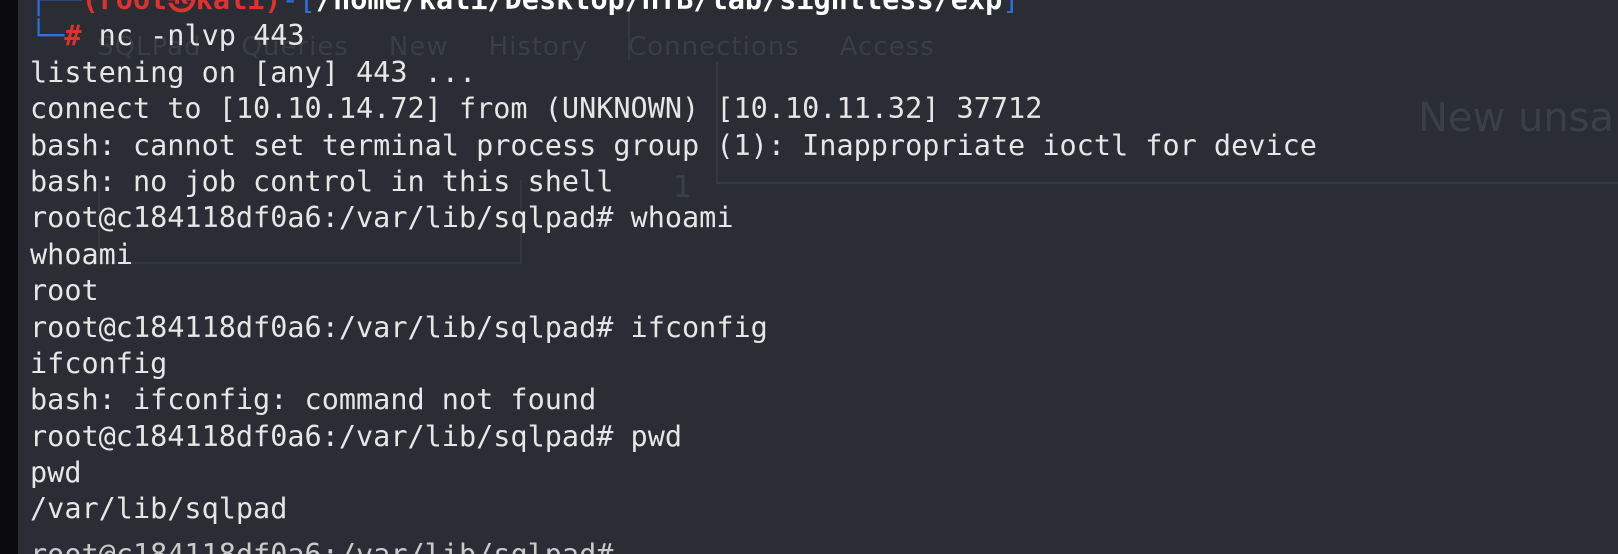  Describe the element at coordinates (81, 254) in the screenshot. I see `output-line: whoami` at that location.